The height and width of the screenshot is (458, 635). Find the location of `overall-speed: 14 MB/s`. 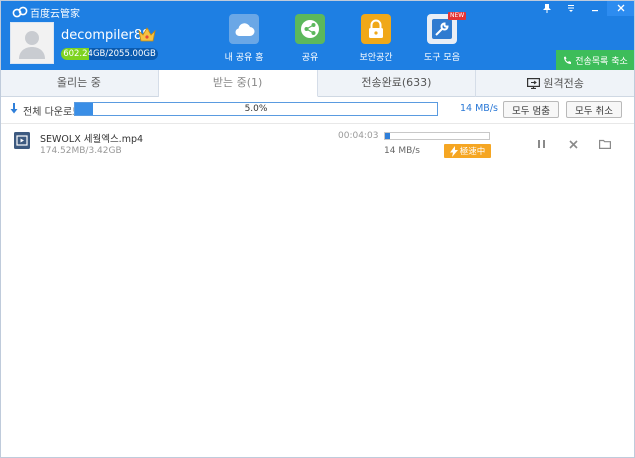

overall-speed: 14 MB/s is located at coordinates (479, 108).